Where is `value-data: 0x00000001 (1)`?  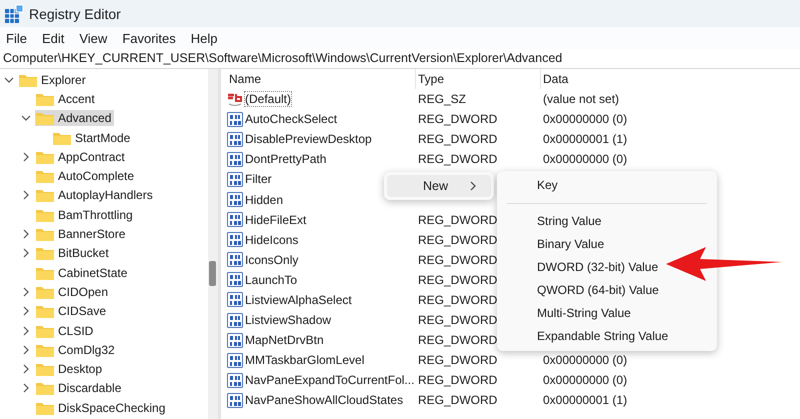
value-data: 0x00000001 (1) is located at coordinates (585, 139).